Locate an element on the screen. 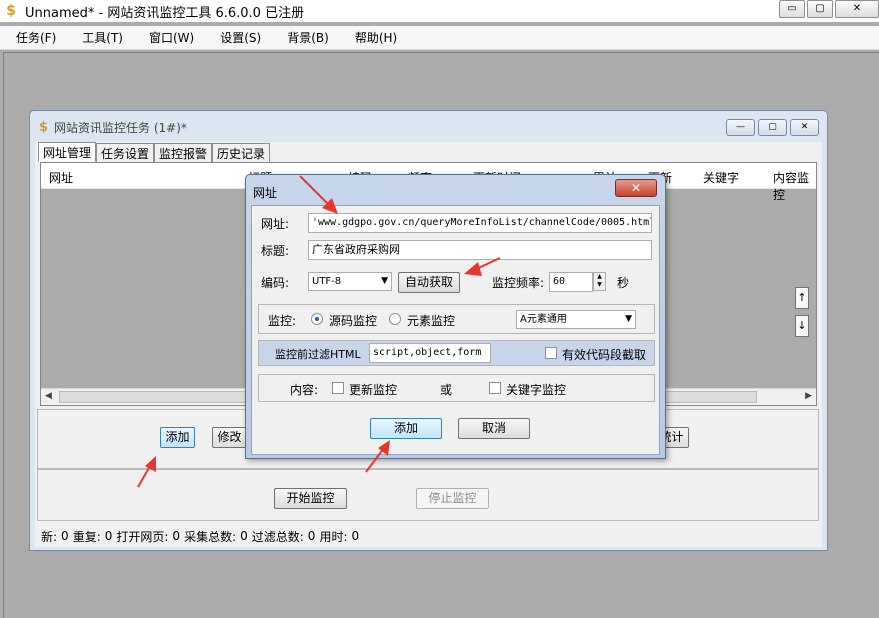 This screenshot has height=618, width=879. arrow-to-auto-fetch-icon is located at coordinates (482, 266).